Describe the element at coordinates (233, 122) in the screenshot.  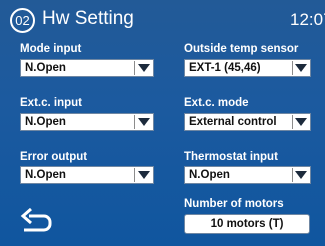
I see `ext-c-mode-value: External control` at that location.